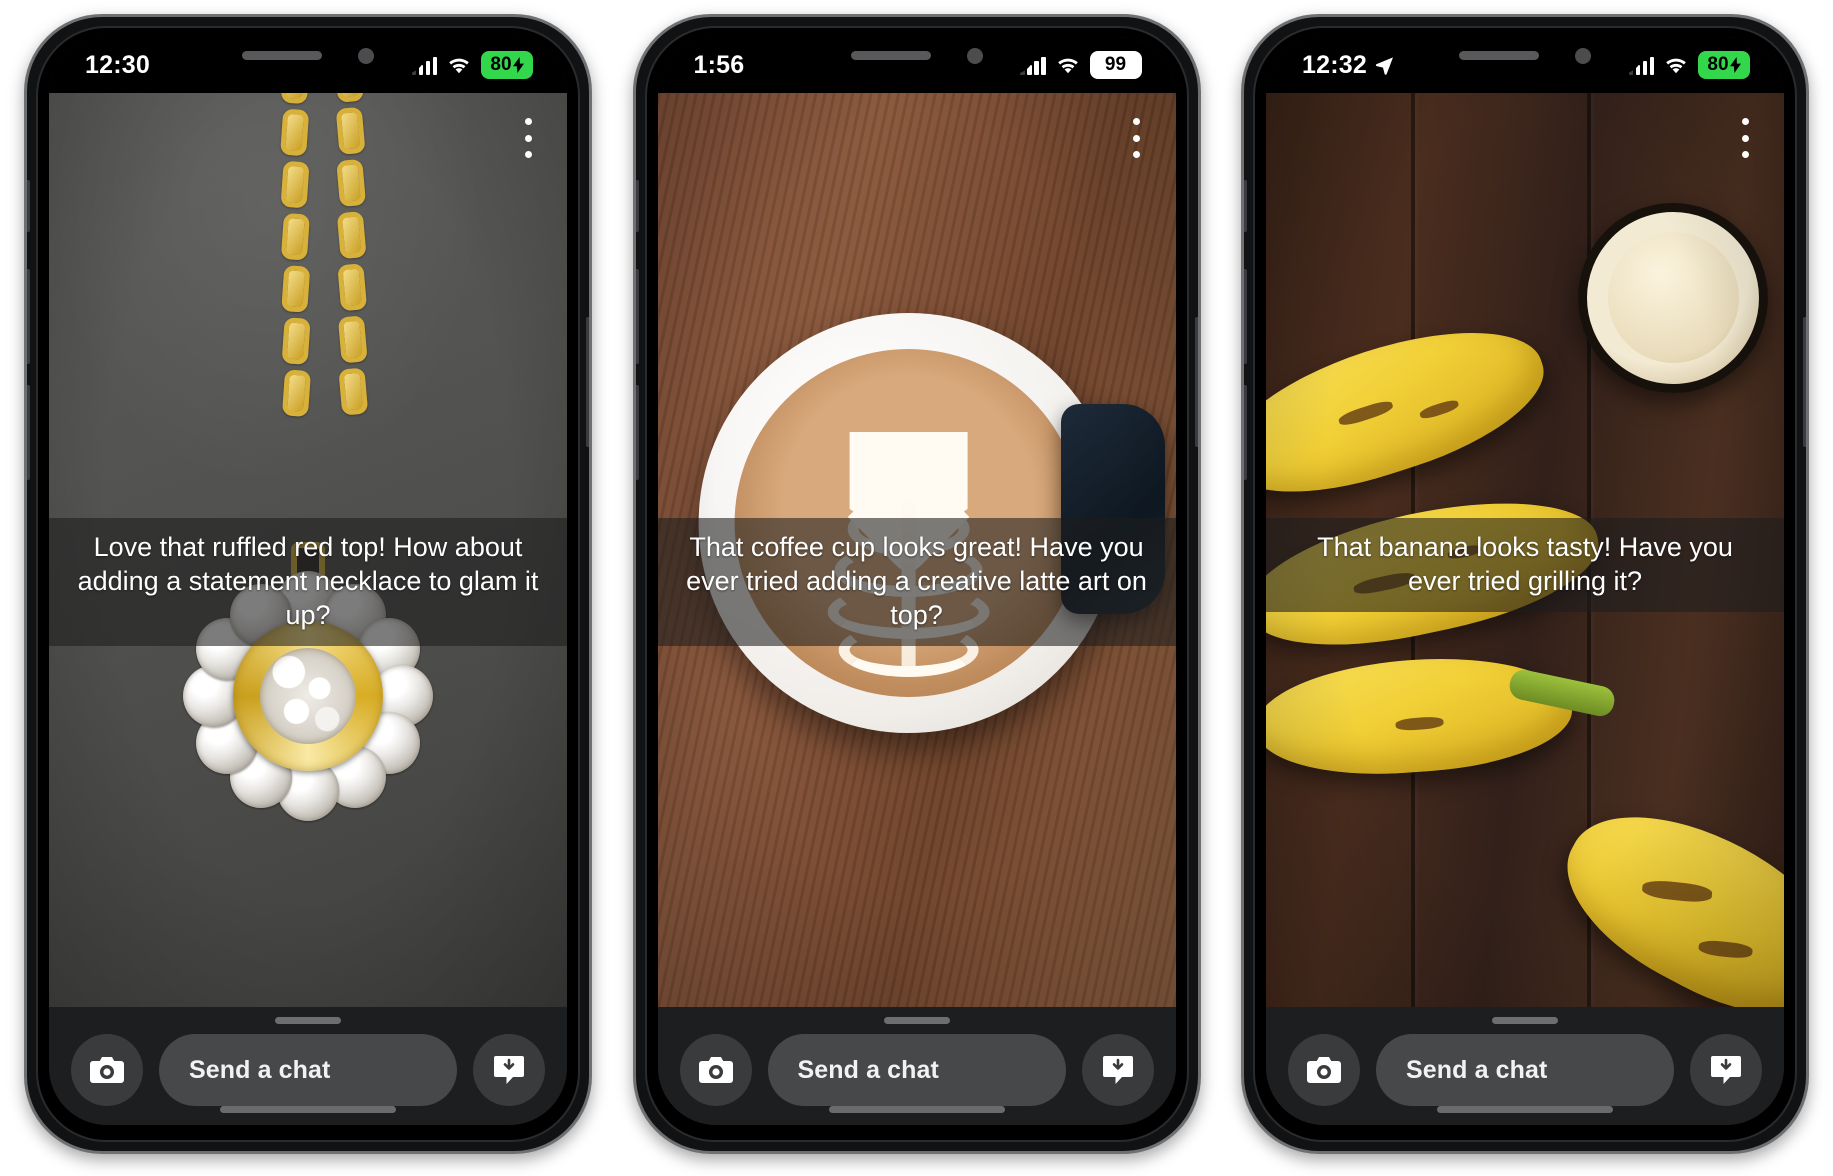  I want to click on battery-indicator: 99, so click(1115, 65).